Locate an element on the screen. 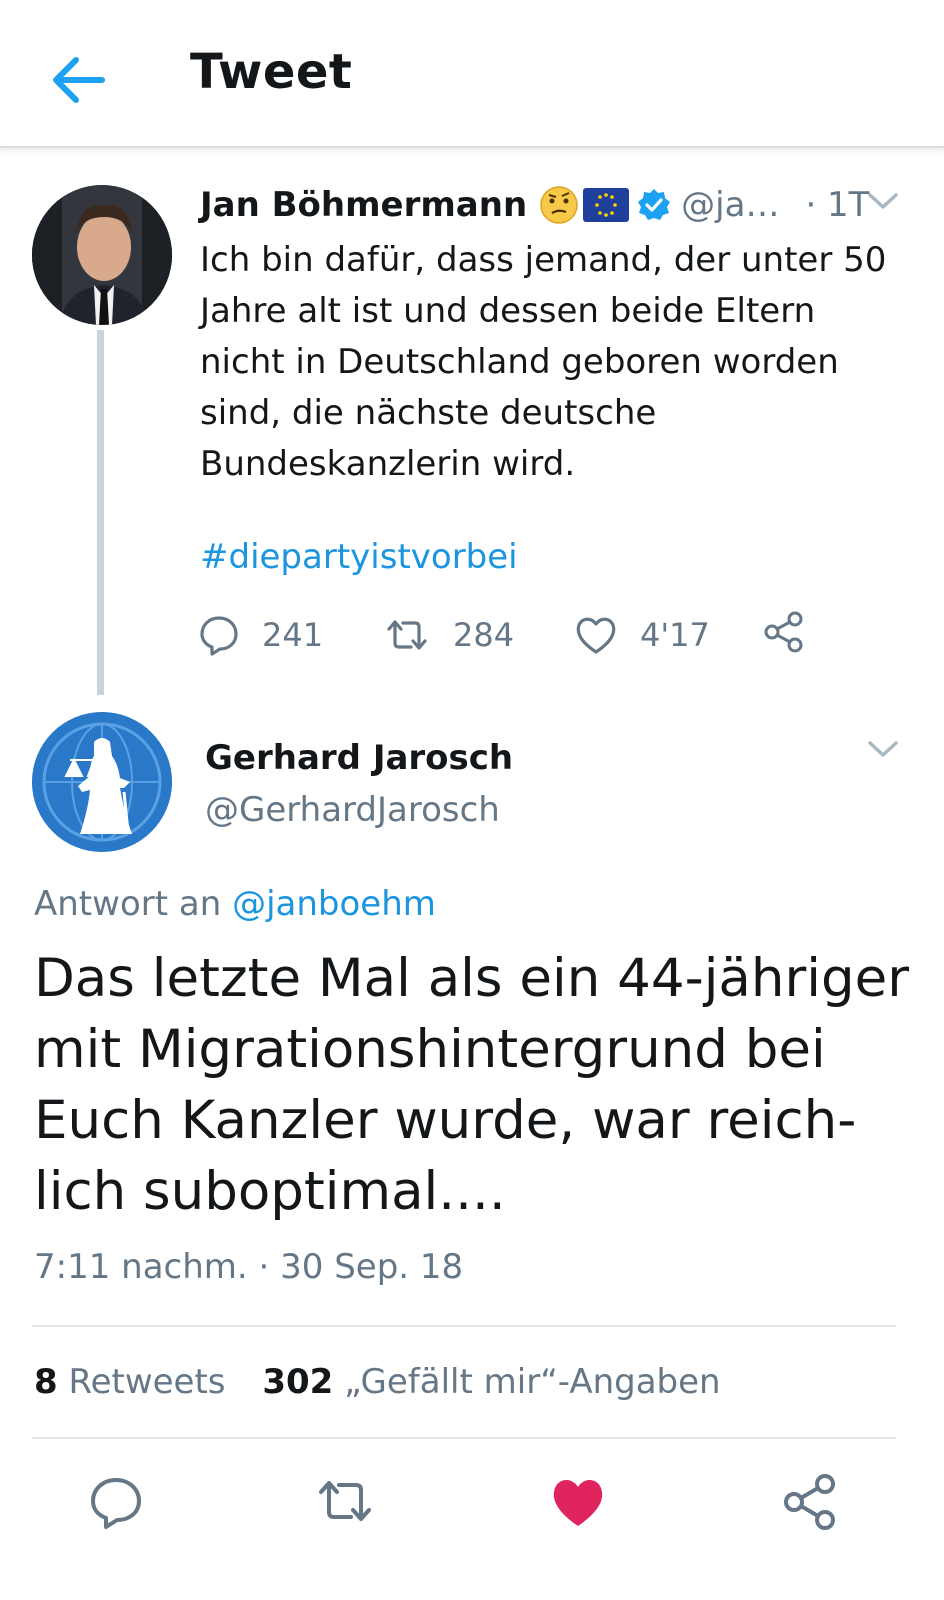  like-button: 4'17 is located at coordinates (642, 635).